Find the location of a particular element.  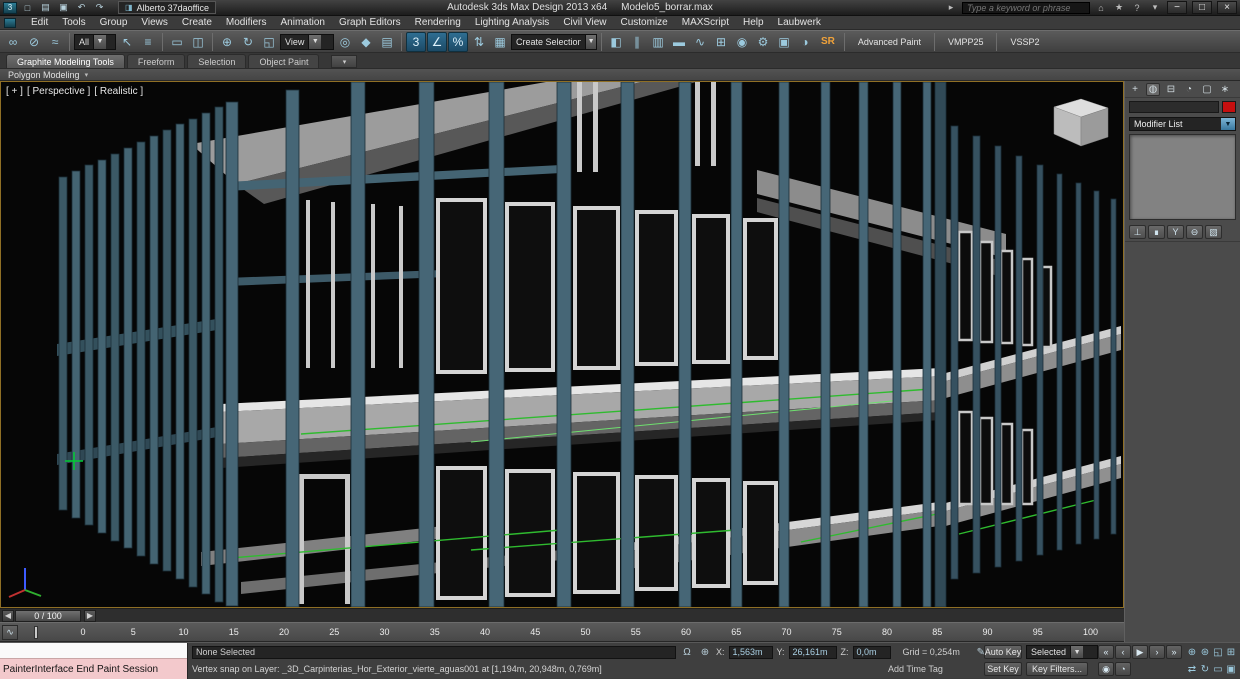

select-and-link-icon: ∞ is located at coordinates (13, 42).